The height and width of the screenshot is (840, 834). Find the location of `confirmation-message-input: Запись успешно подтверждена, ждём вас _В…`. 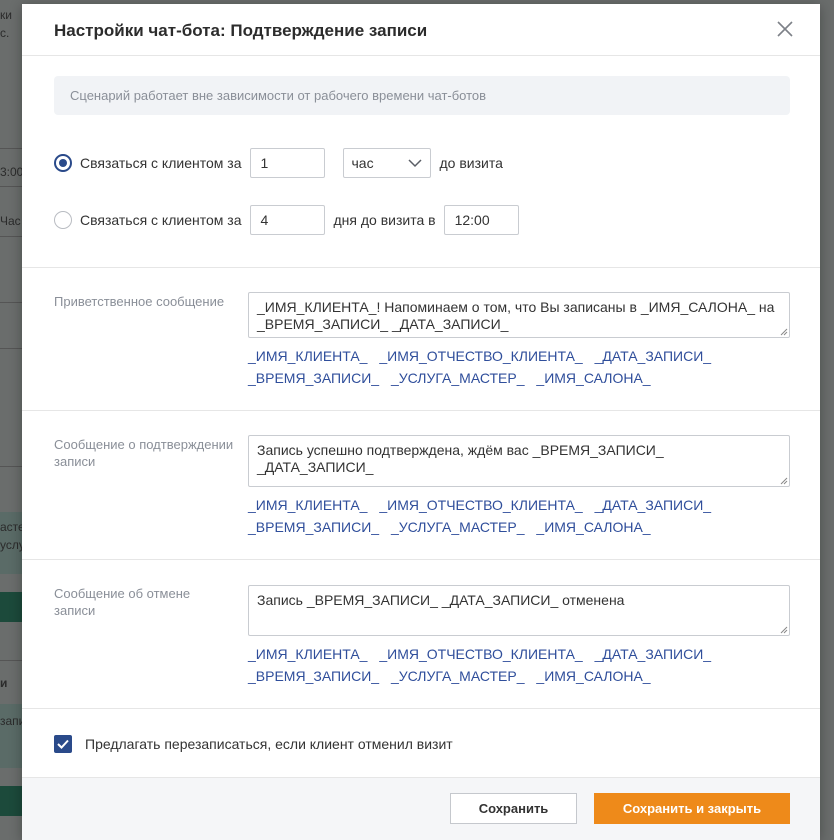

confirmation-message-input: Запись успешно подтверждена, ждём вас _В… is located at coordinates (519, 461).